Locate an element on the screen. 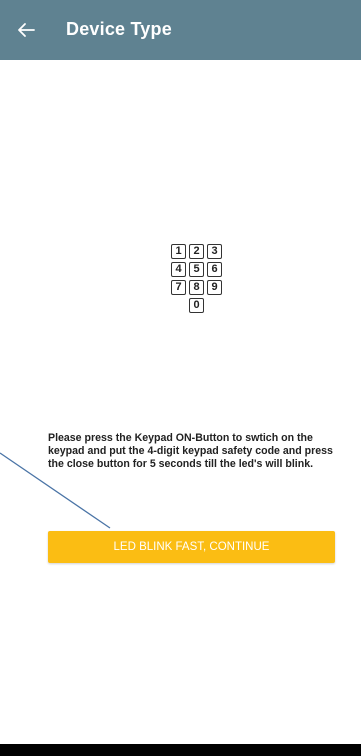 This screenshot has width=361, height=756. keypad-key-3: 3 is located at coordinates (214, 251).